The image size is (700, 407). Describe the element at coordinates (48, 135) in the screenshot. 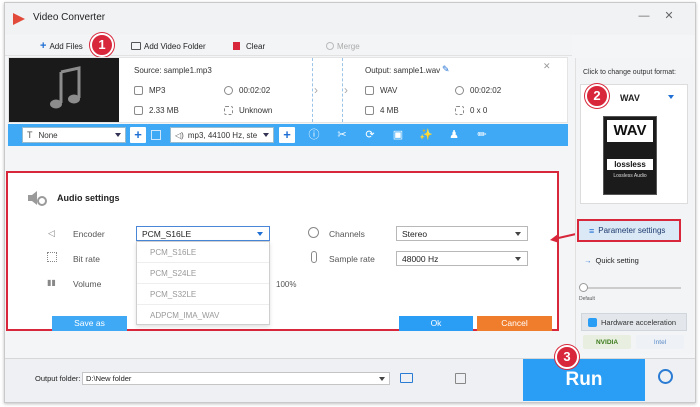

I see `subtitle-value: None` at that location.